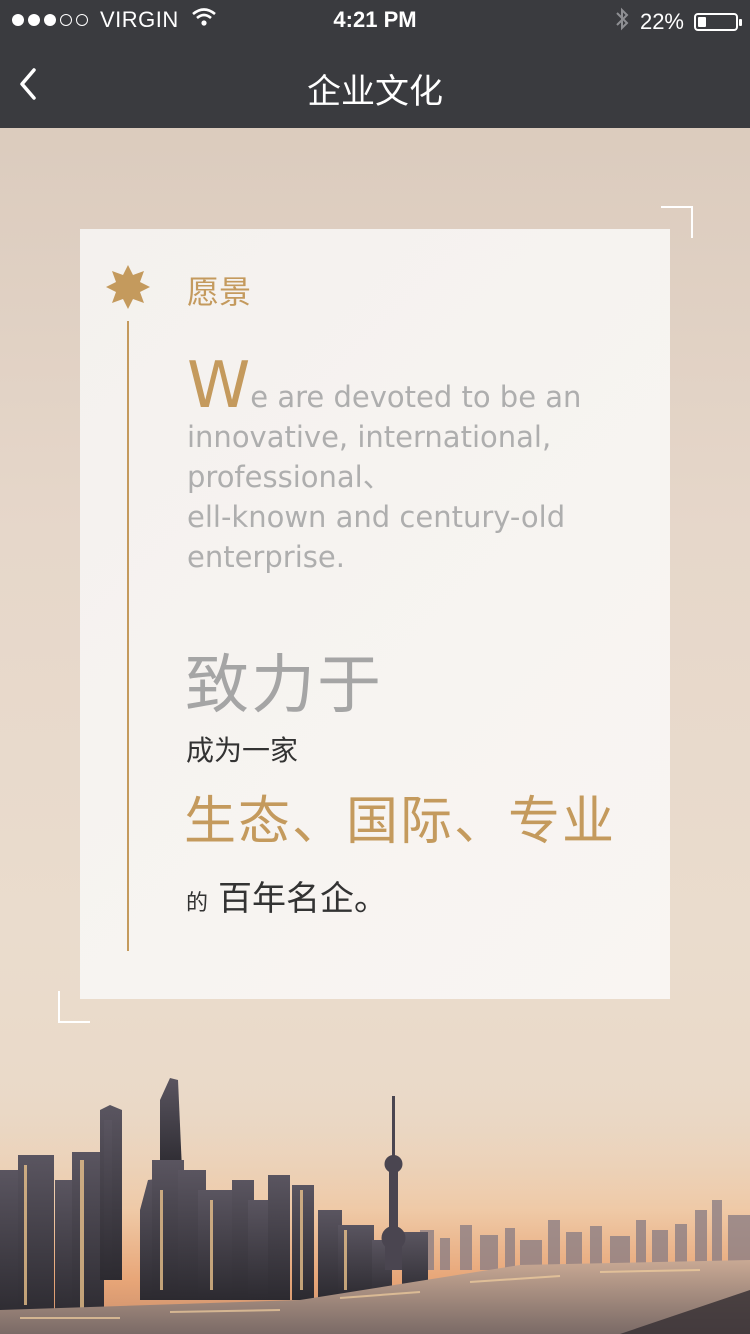 The image size is (750, 1334). Describe the element at coordinates (400, 822) in the screenshot. I see `vision-line-3: 生态、国际、专业` at that location.